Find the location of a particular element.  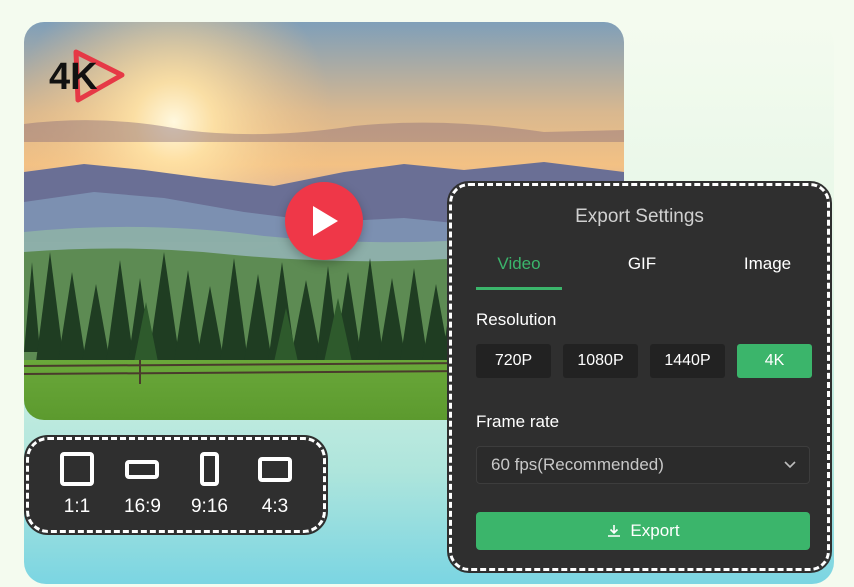

play-icon is located at coordinates (325, 221).